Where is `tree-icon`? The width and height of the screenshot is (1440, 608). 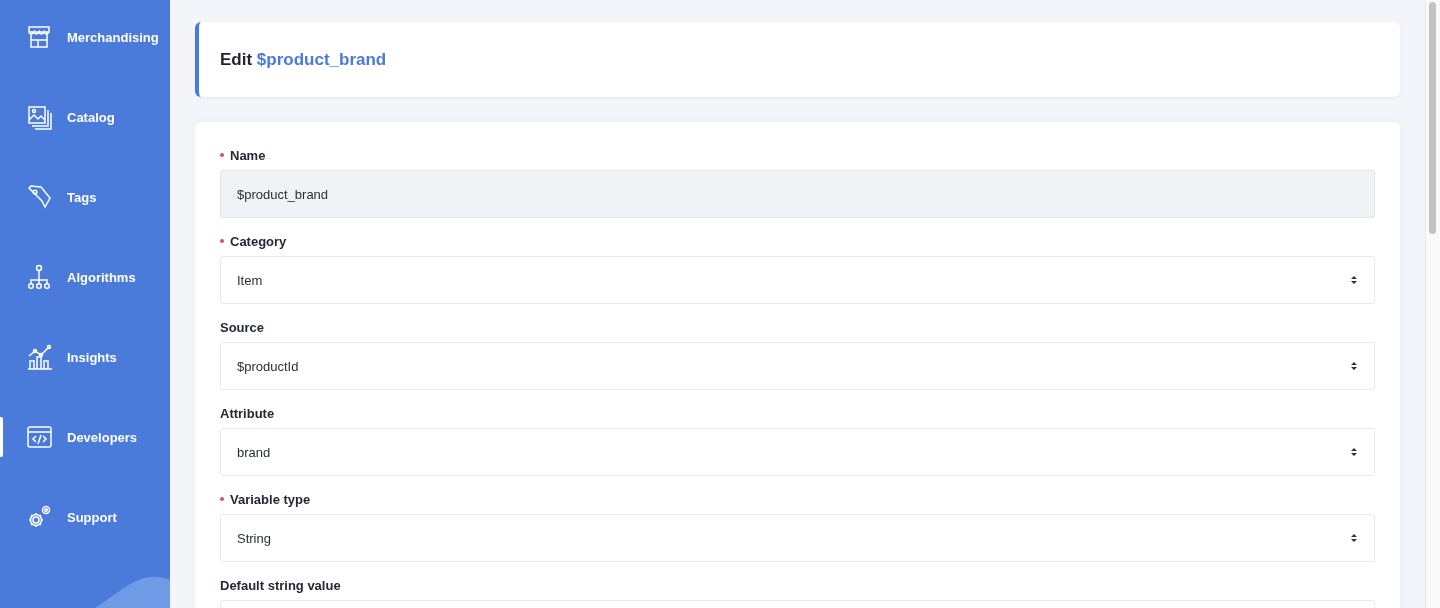
tree-icon is located at coordinates (39, 277).